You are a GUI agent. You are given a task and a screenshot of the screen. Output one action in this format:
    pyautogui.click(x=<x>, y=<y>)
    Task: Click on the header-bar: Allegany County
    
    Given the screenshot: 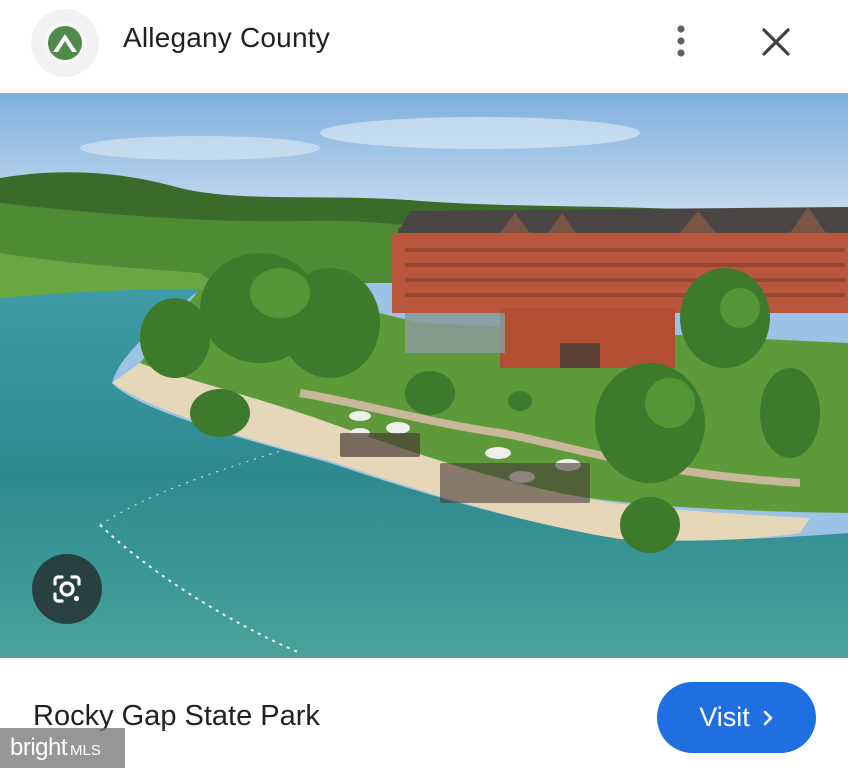 What is the action you would take?
    pyautogui.click(x=424, y=46)
    